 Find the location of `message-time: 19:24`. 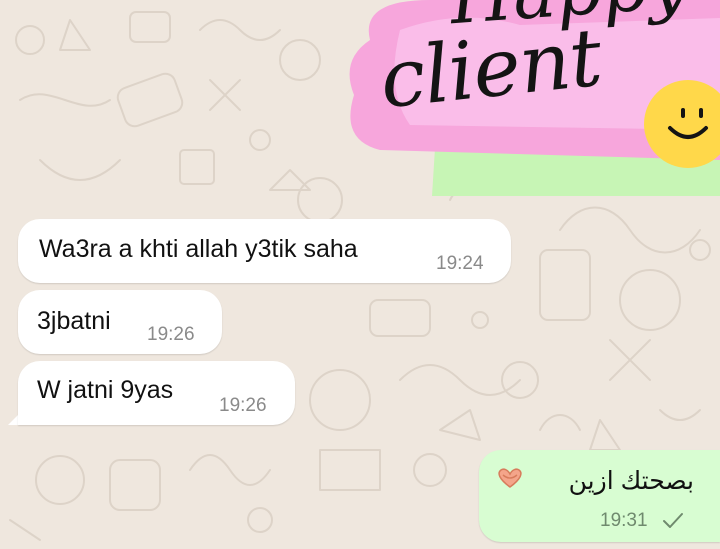

message-time: 19:24 is located at coordinates (460, 263).